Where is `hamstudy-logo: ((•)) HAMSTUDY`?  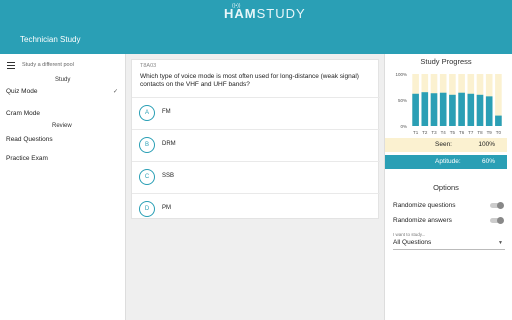 hamstudy-logo: ((•)) HAMSTUDY is located at coordinates (265, 12).